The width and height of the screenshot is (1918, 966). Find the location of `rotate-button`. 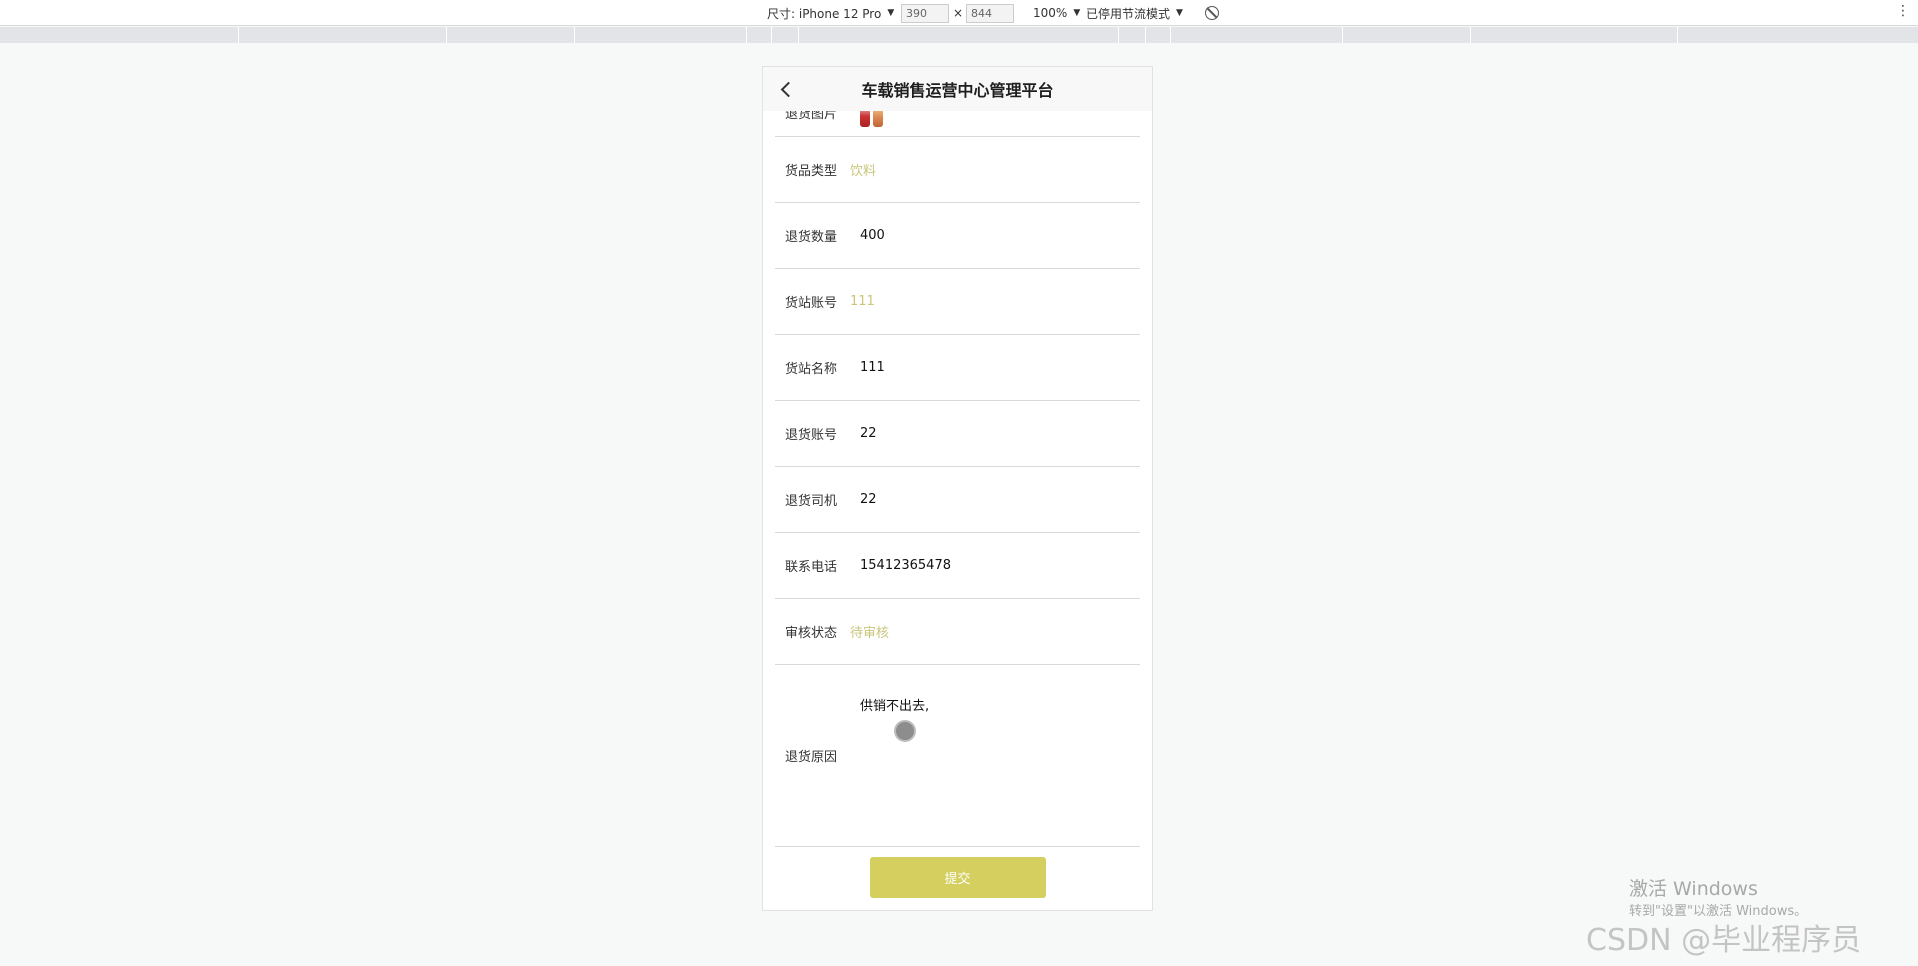

rotate-button is located at coordinates (1212, 13).